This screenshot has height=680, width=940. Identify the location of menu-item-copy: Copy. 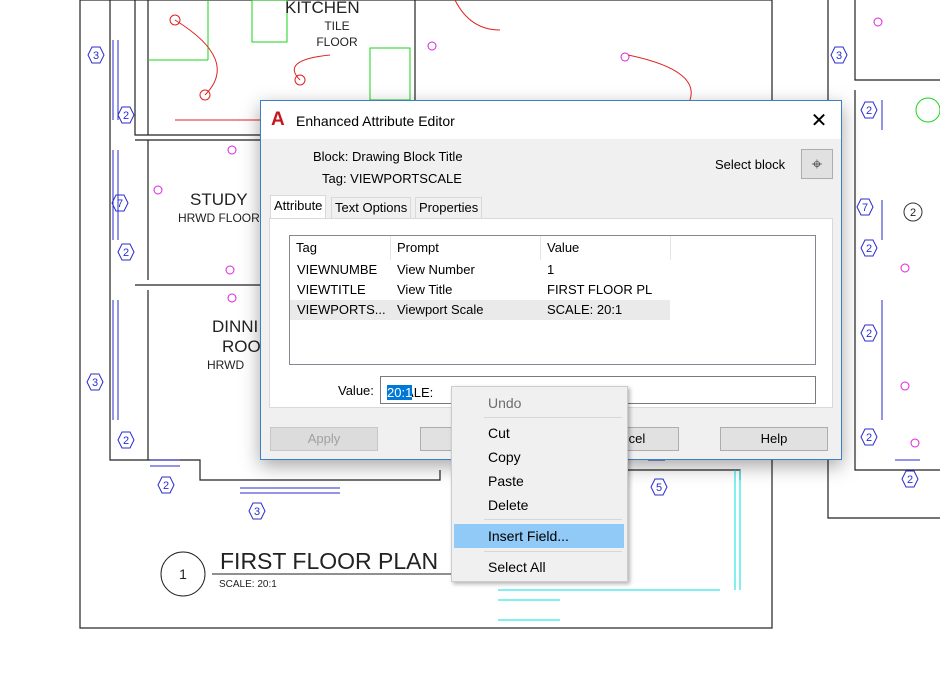
(539, 457).